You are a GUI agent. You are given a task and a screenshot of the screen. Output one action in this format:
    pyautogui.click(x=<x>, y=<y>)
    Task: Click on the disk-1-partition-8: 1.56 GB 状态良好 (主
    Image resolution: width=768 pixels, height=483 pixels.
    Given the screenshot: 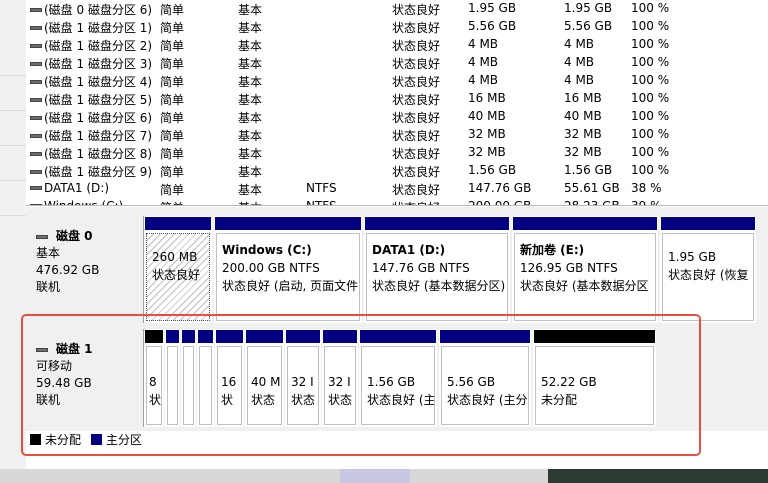 What is the action you would take?
    pyautogui.click(x=398, y=378)
    